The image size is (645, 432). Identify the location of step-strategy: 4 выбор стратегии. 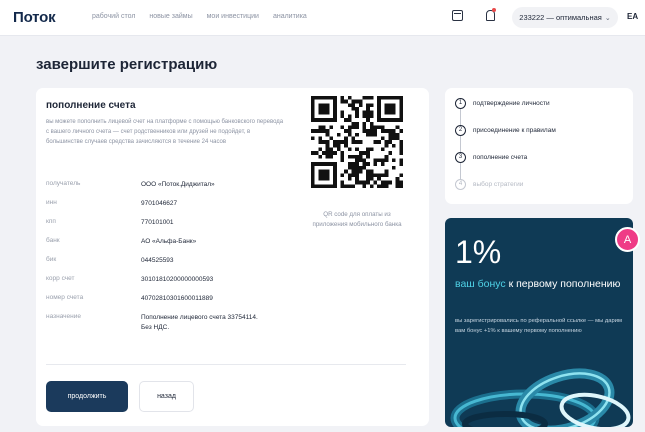
(489, 184).